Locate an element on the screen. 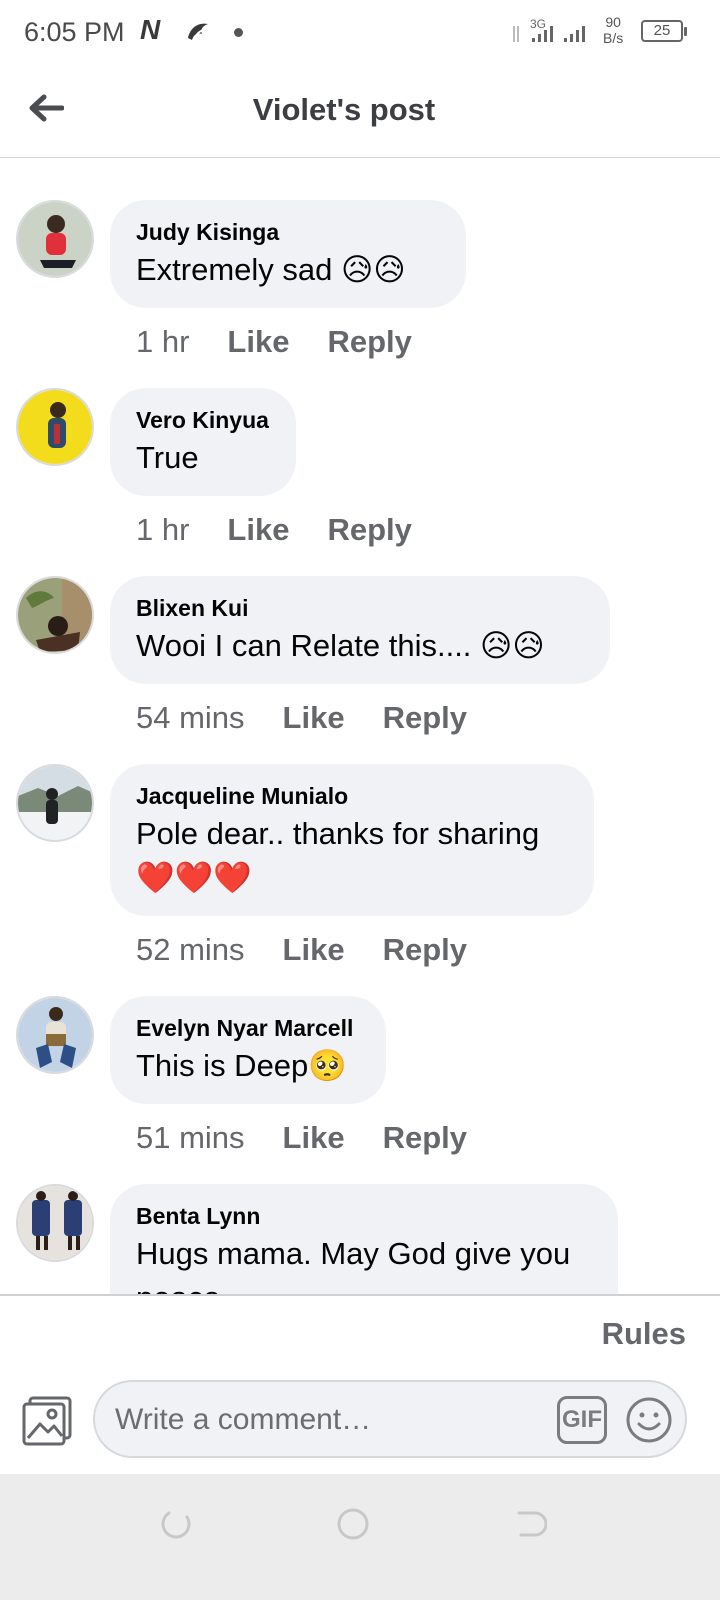  comment-actions: 51 mins Like Reply is located at coordinates (301, 1138).